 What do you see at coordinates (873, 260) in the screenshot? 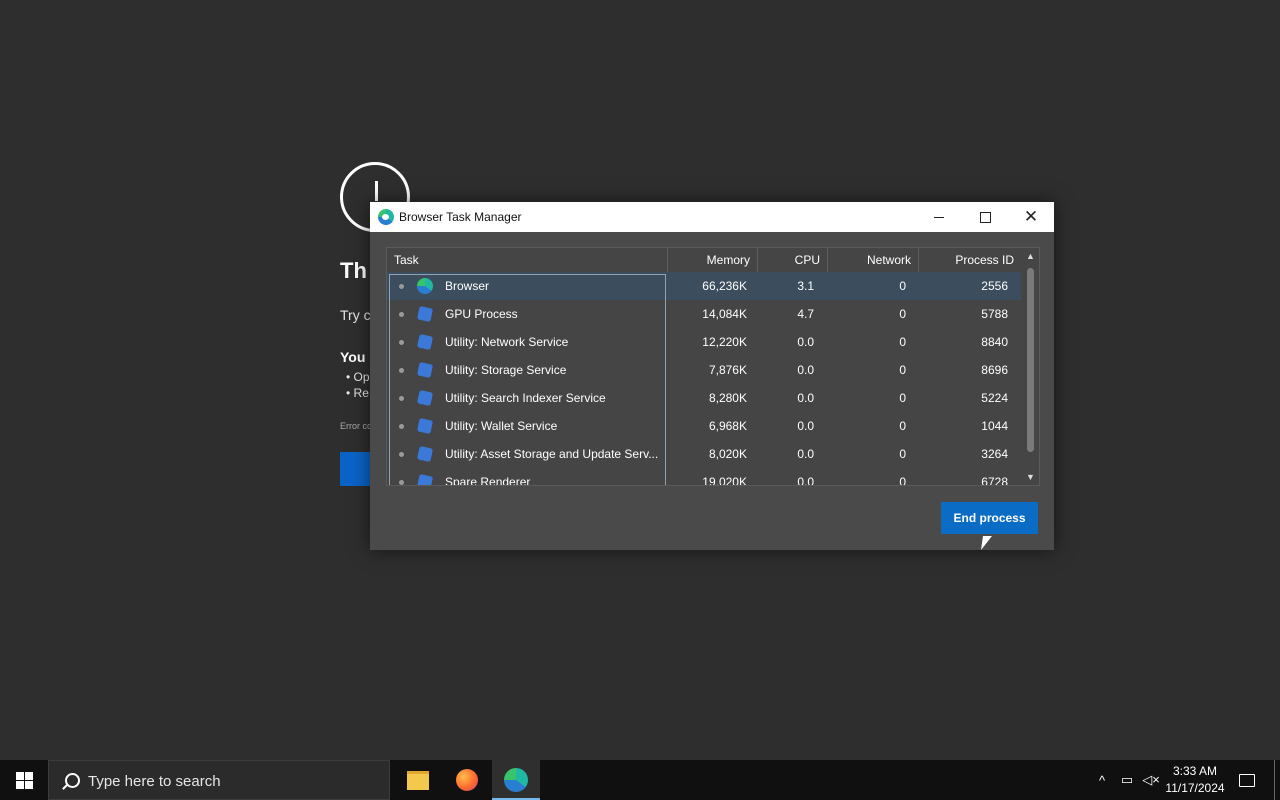
I see `column-header-network: Network` at bounding box center [873, 260].